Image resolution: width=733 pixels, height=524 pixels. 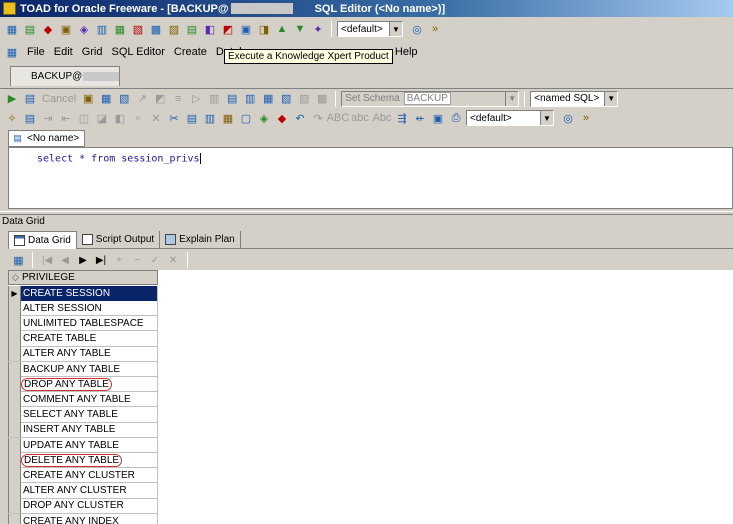 I want to click on comment-icon: ◫, so click(x=84, y=118).